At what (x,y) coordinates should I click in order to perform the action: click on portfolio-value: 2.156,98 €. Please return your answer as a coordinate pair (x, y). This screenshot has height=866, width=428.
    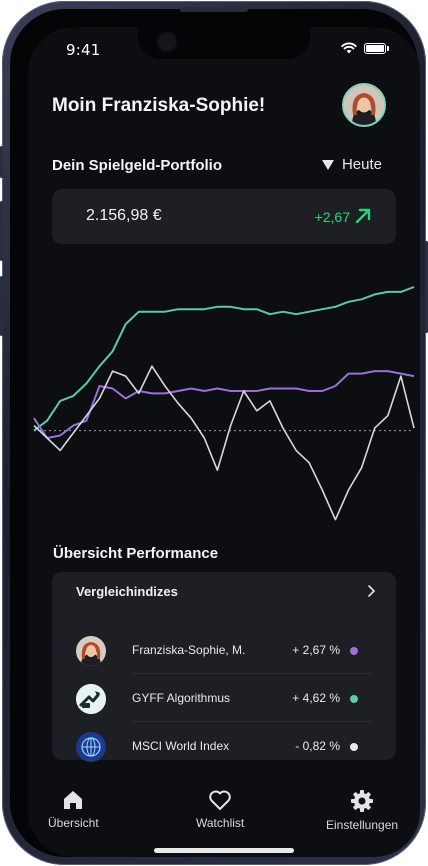
    Looking at the image, I should click on (124, 215).